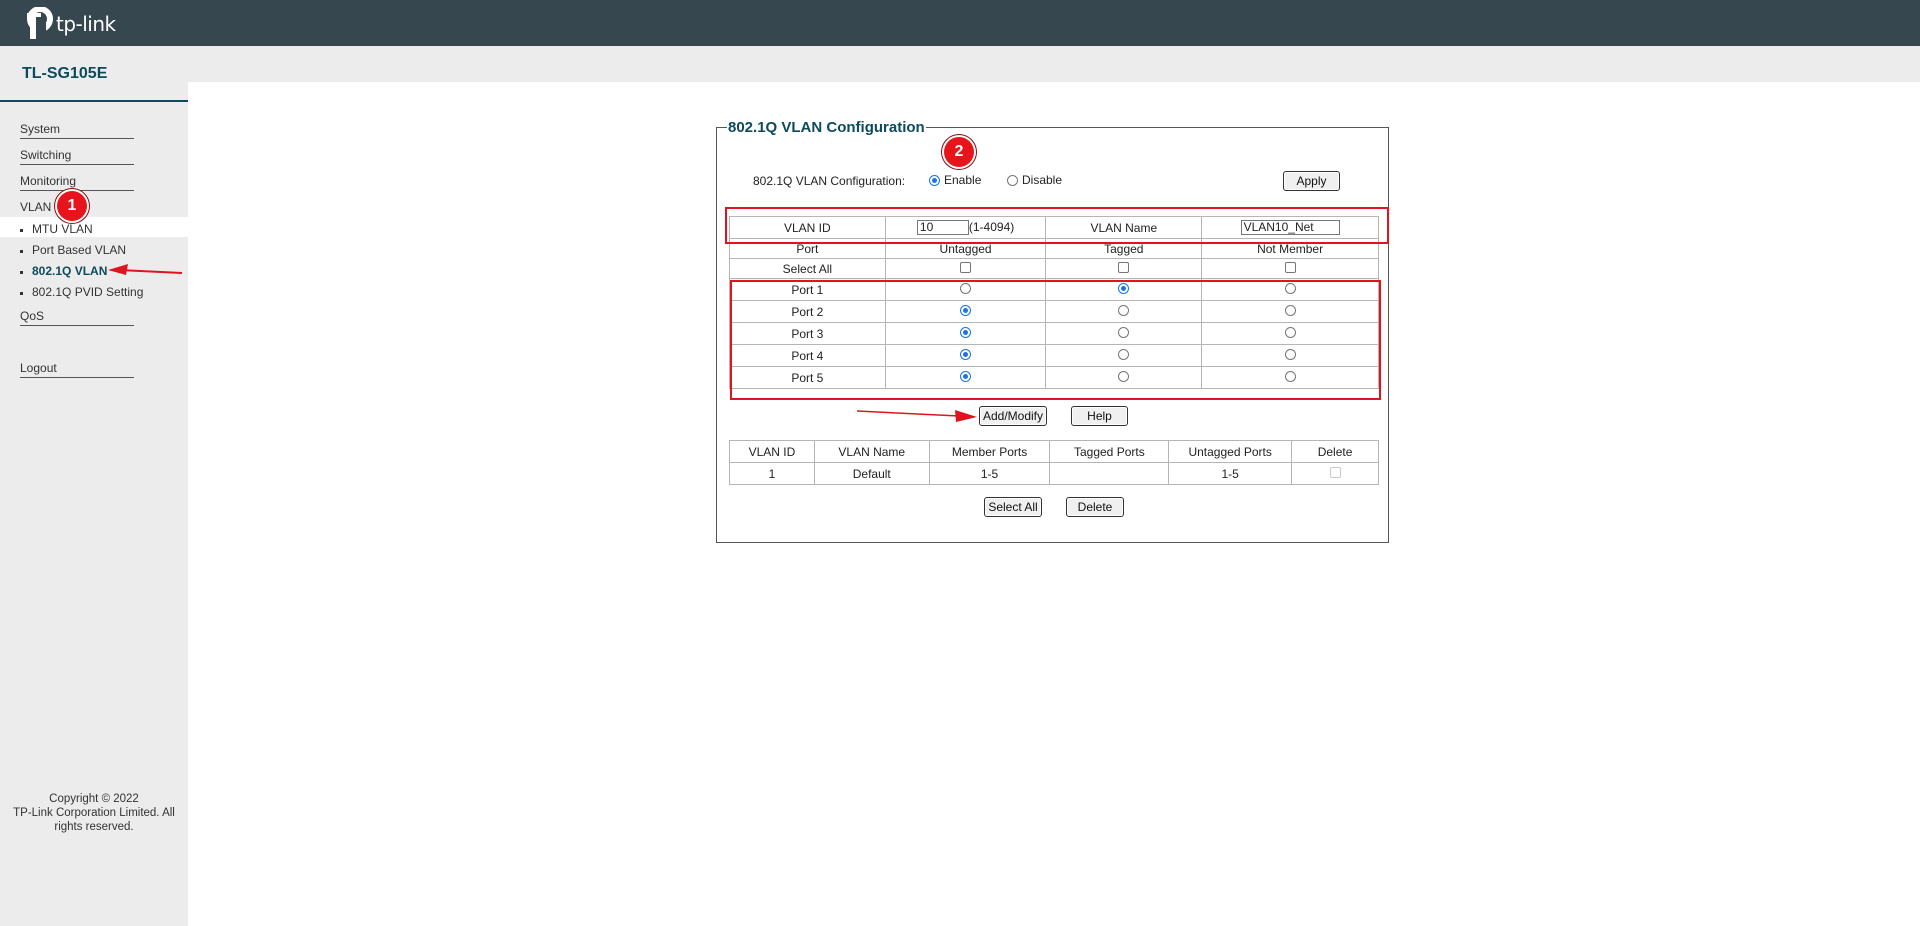 The height and width of the screenshot is (926, 1920). What do you see at coordinates (871, 473) in the screenshot?
I see `cell-vlan-name: Default` at bounding box center [871, 473].